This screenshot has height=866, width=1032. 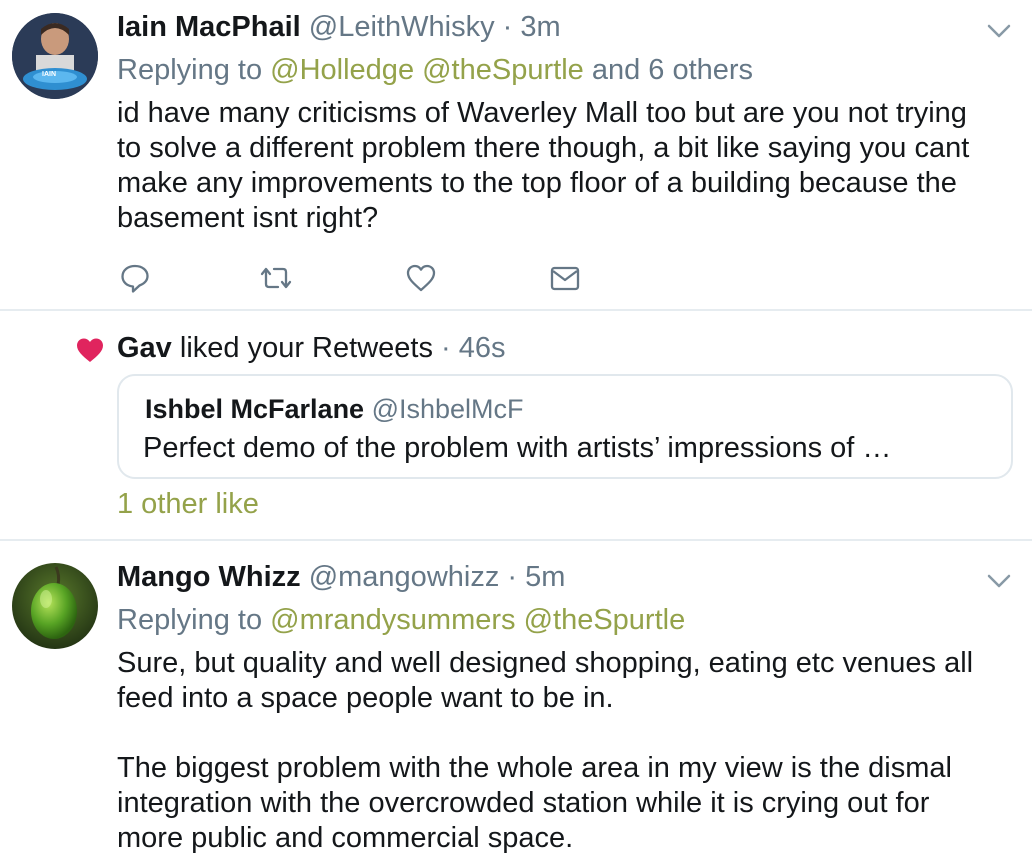 What do you see at coordinates (209, 27) in the screenshot?
I see `display-name: Iain MacPhail` at bounding box center [209, 27].